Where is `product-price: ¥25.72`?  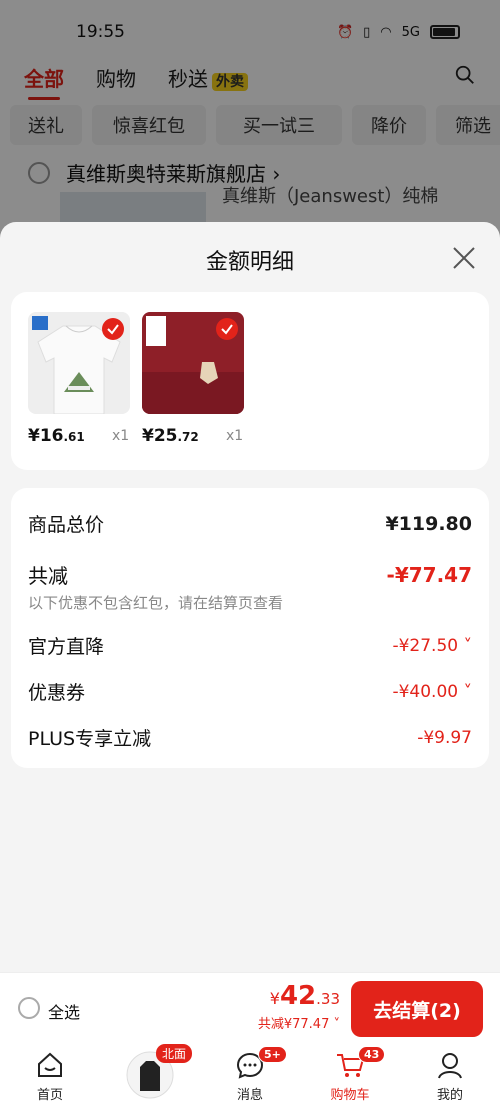
product-price: ¥25.72 is located at coordinates (170, 436).